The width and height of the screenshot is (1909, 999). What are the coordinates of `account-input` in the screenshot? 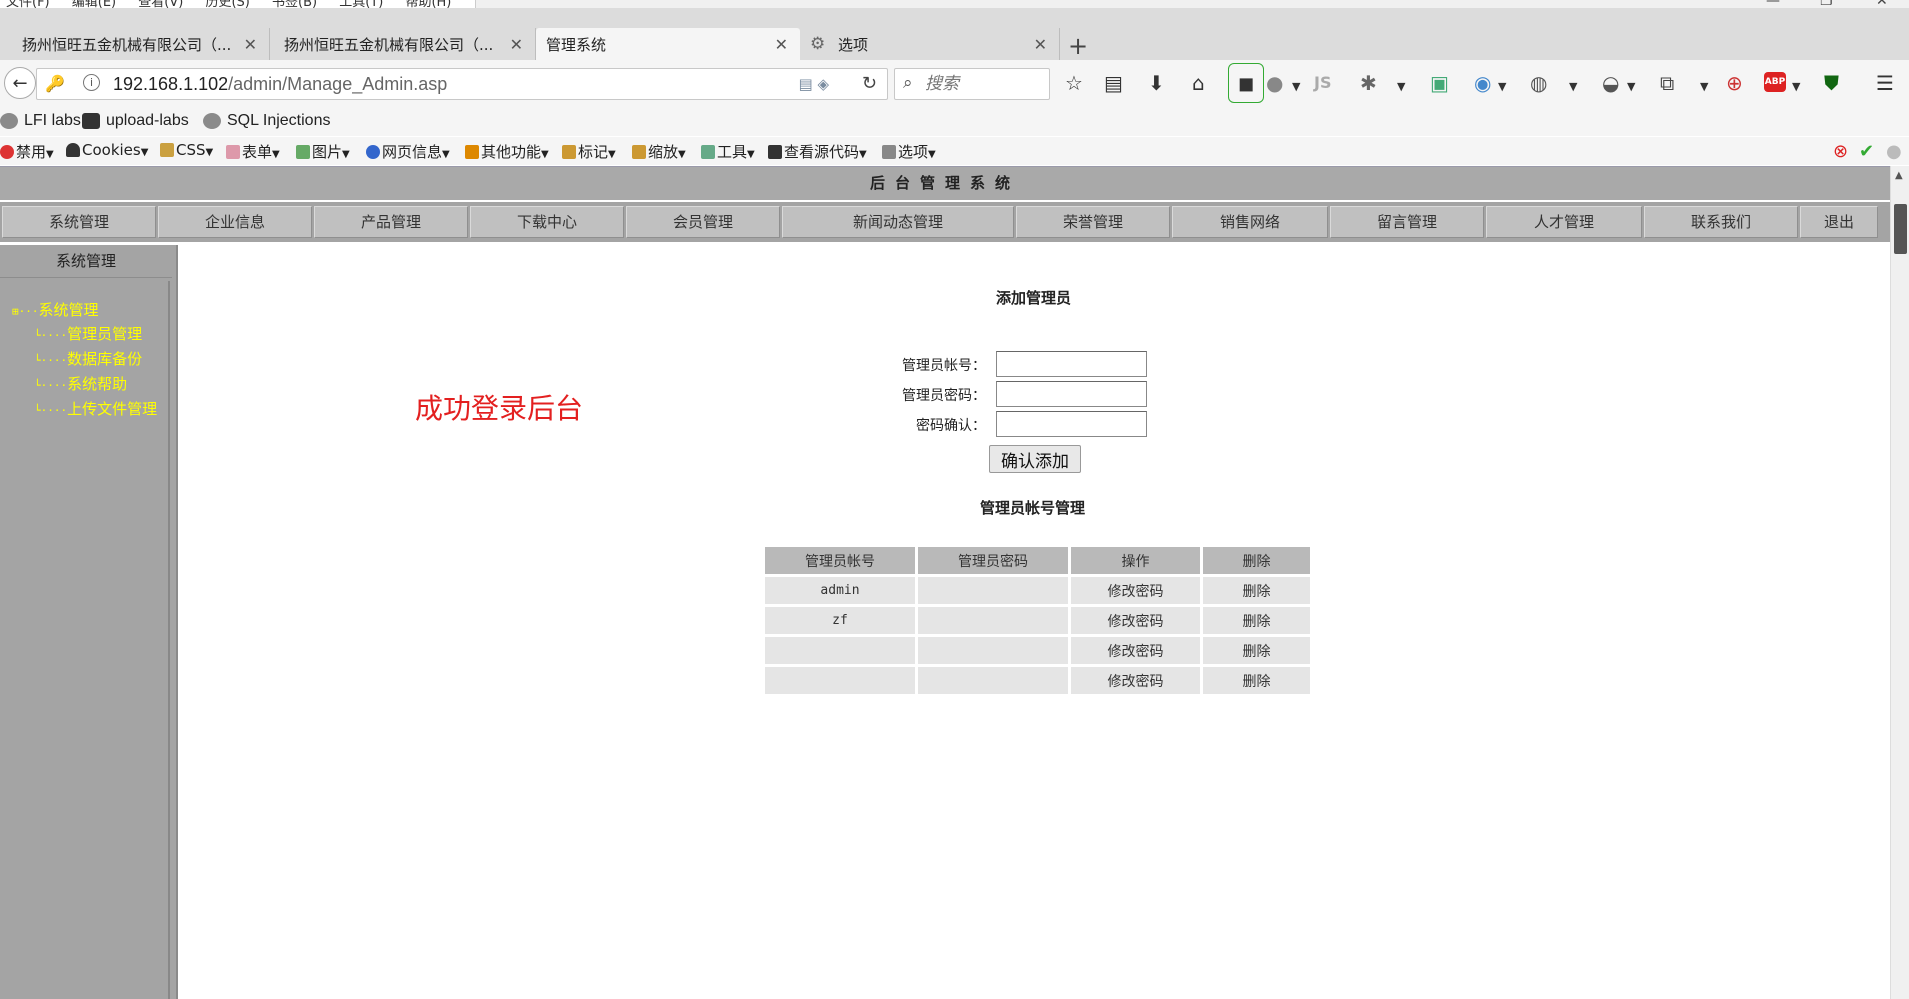 It's located at (1071, 364).